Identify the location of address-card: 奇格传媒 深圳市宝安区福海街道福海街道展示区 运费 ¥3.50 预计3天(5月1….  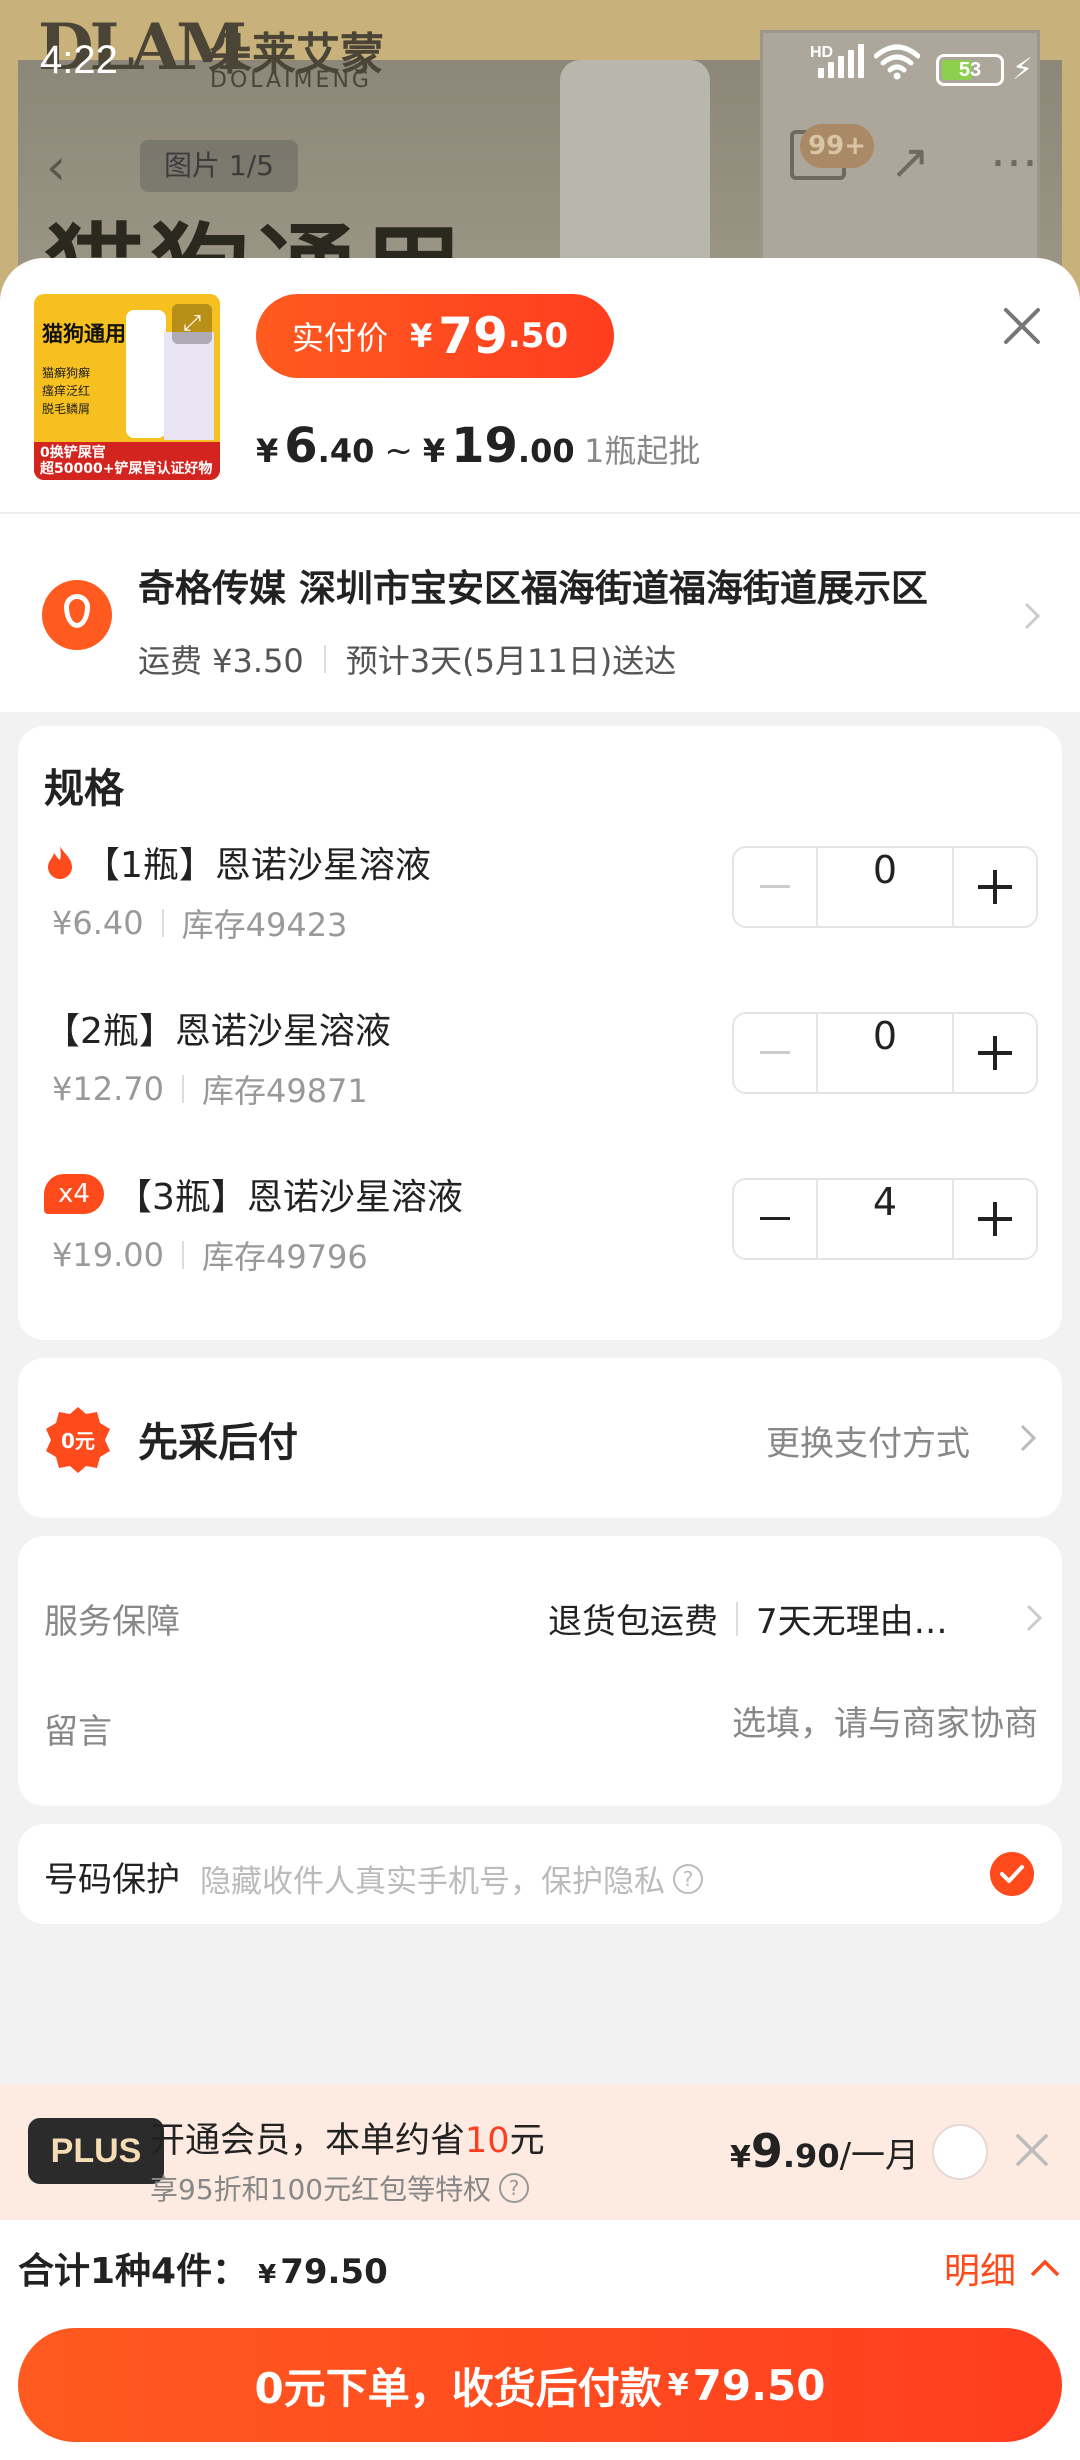
(540, 612).